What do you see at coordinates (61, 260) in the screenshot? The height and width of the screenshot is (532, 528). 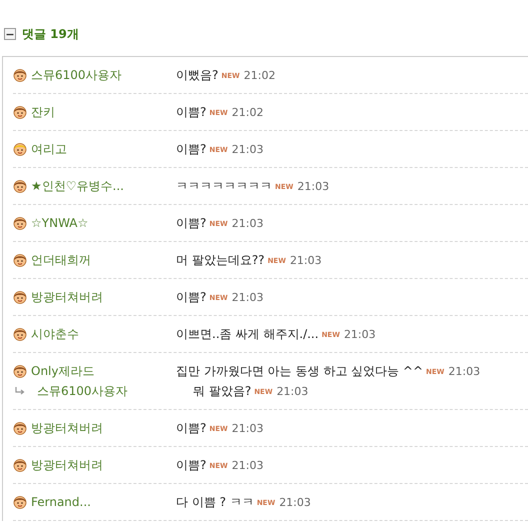 I see `author-name: 언더태희꺼` at bounding box center [61, 260].